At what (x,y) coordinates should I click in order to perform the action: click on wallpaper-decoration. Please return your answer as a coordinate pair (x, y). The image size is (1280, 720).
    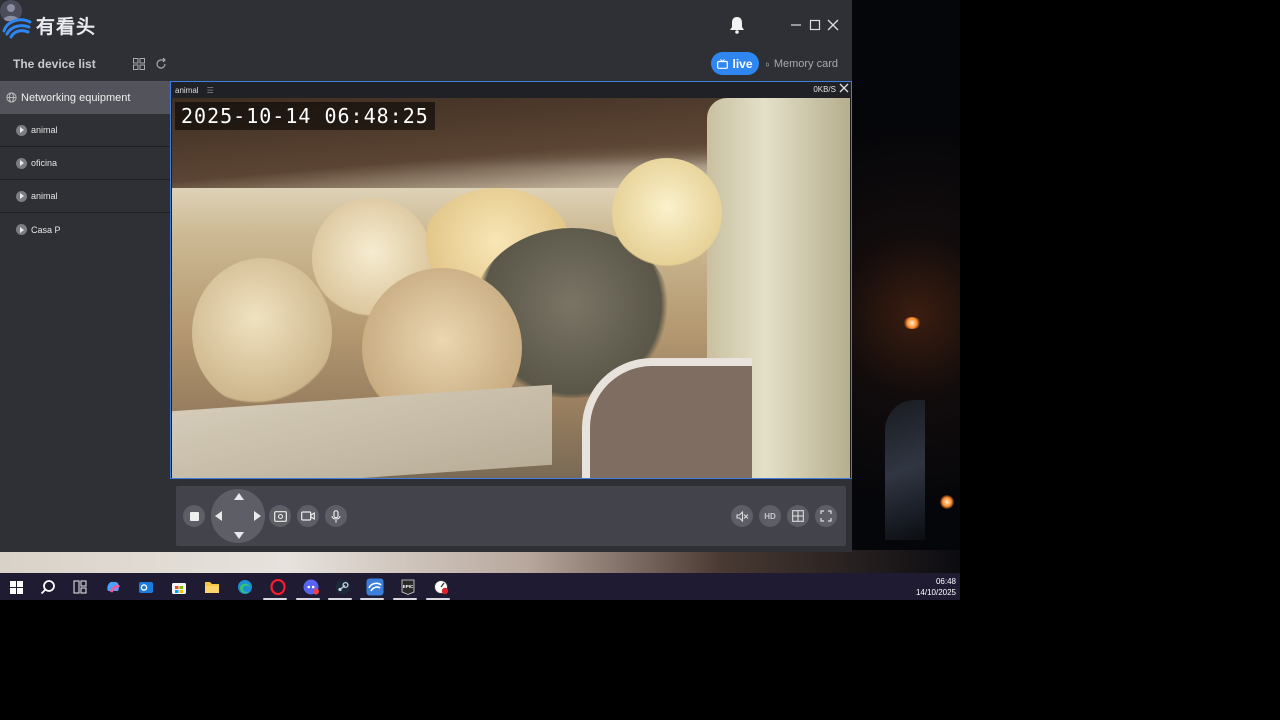
    Looking at the image, I should click on (905, 470).